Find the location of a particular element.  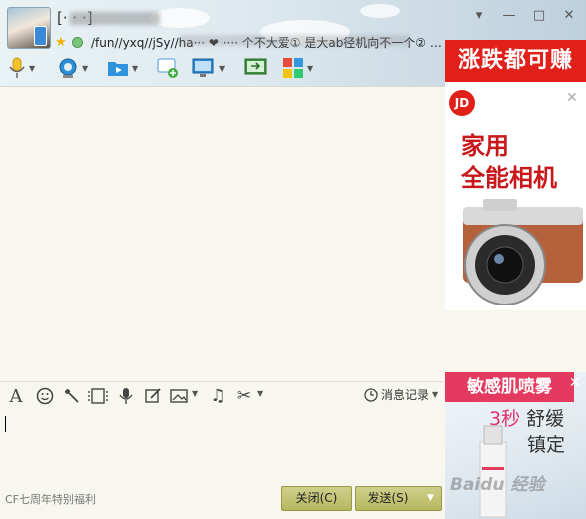

emoji-button is located at coordinates (45, 396).